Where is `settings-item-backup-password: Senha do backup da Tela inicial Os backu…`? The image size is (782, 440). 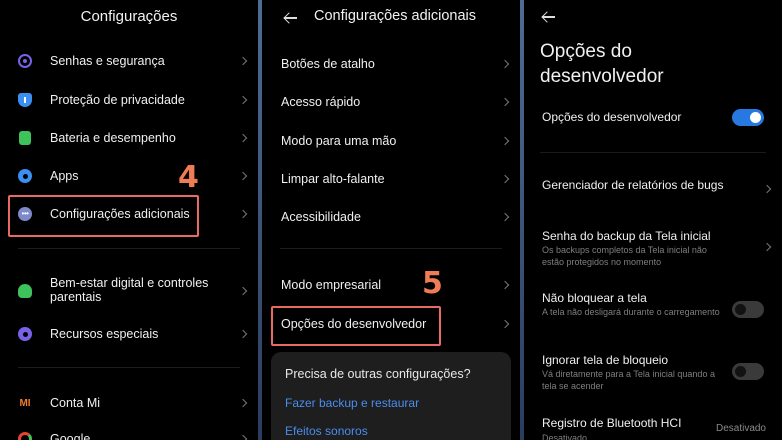 settings-item-backup-password: Senha do backup da Tela inicial Os backu… is located at coordinates (653, 247).